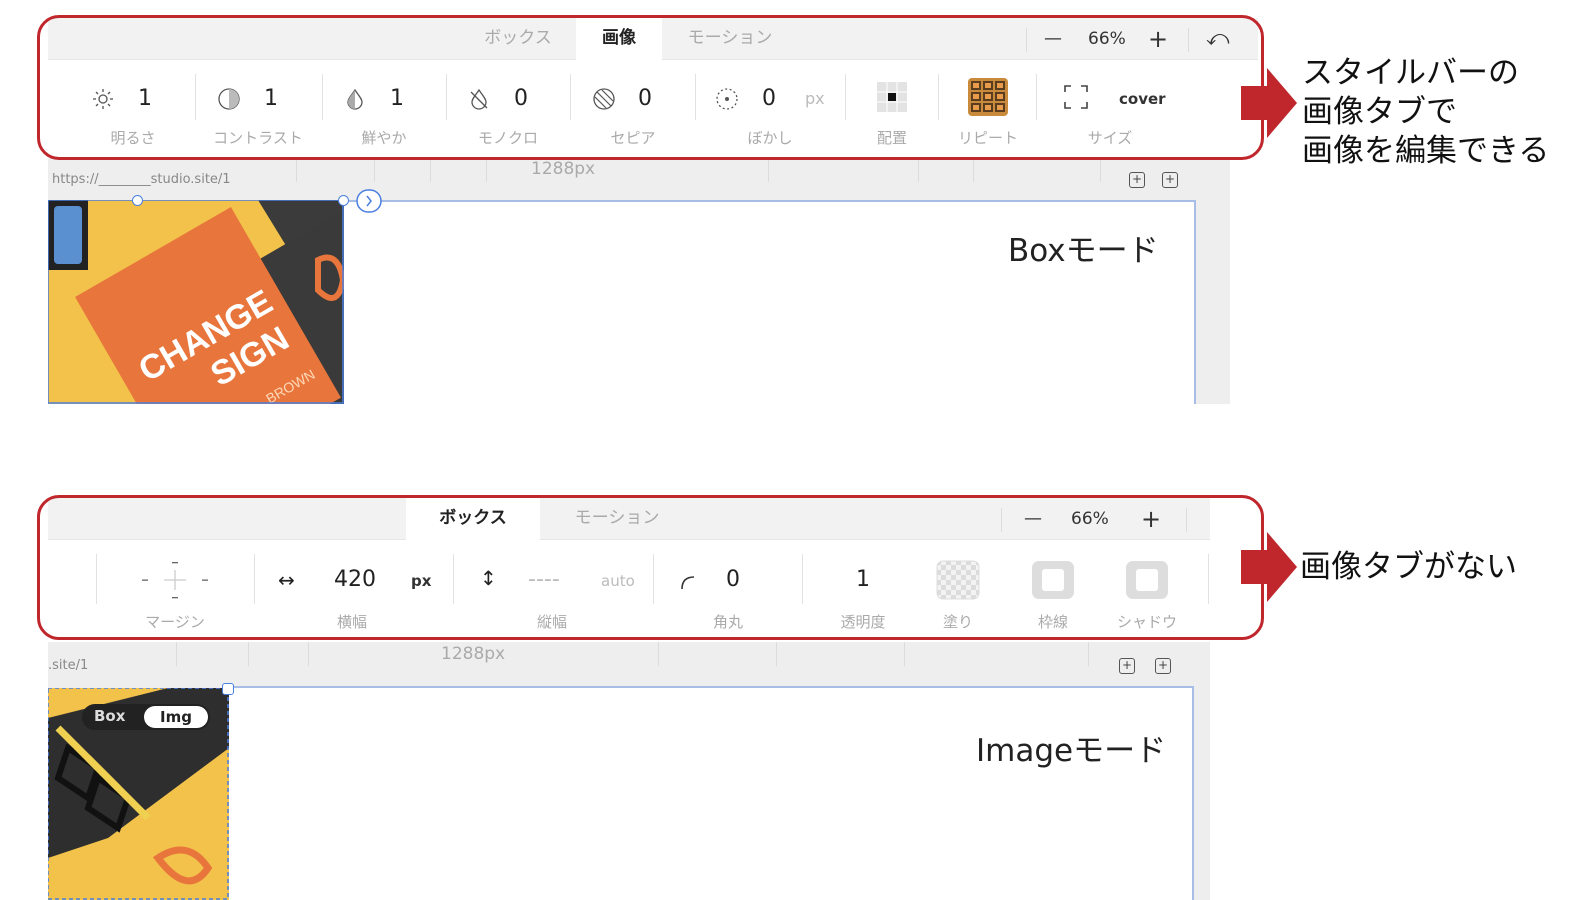  What do you see at coordinates (369, 201) in the screenshot?
I see `chevron-right-icon` at bounding box center [369, 201].